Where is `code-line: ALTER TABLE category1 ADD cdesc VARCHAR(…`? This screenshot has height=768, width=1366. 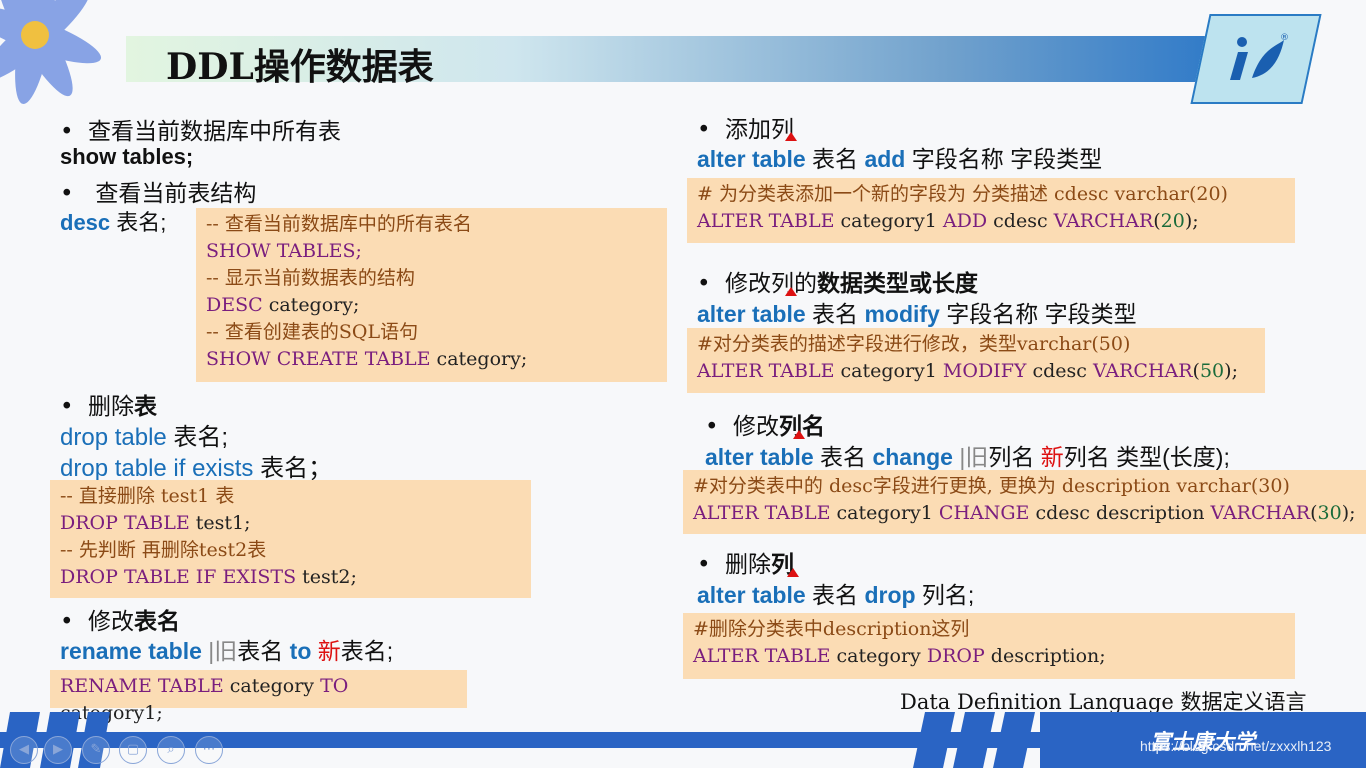 code-line: ALTER TABLE category1 ADD cdesc VARCHAR(… is located at coordinates (948, 221).